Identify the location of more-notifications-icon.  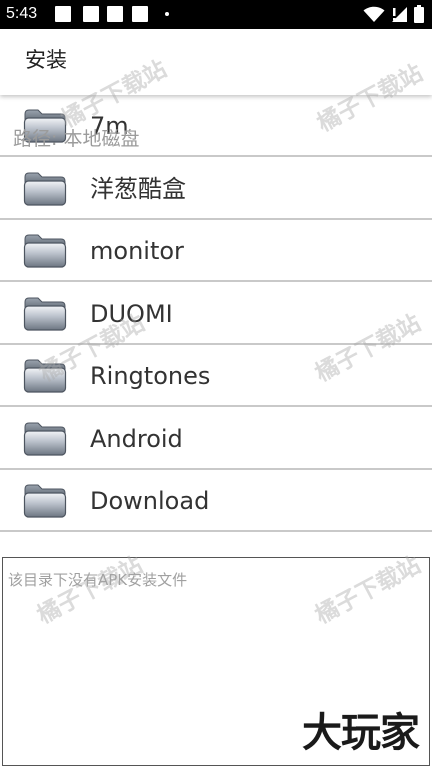
(167, 14).